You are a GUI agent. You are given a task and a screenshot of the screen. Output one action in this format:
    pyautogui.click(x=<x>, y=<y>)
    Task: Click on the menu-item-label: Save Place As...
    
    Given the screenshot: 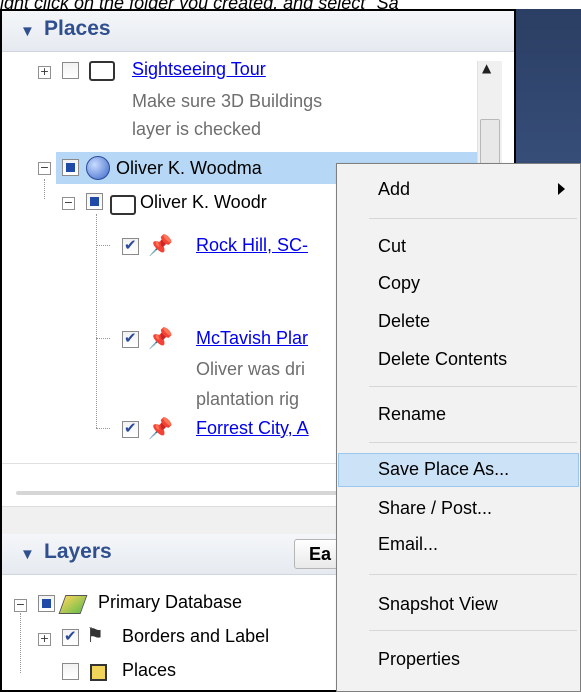 What is the action you would take?
    pyautogui.click(x=444, y=469)
    